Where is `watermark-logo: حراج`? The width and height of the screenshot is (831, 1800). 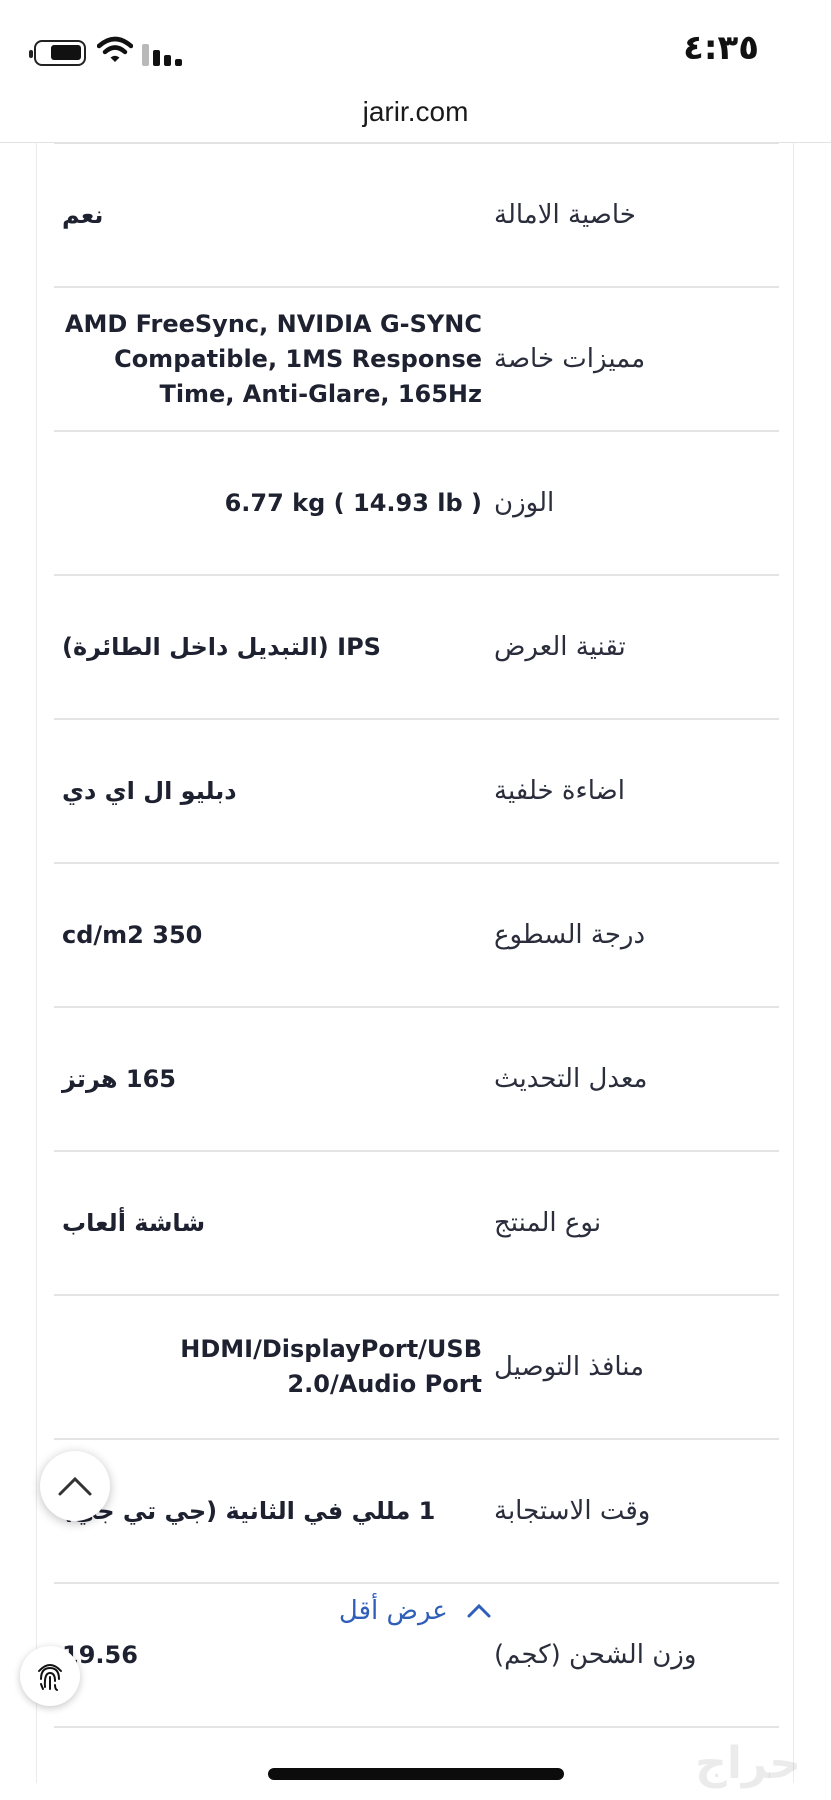
watermark-logo: حراج is located at coordinates (748, 1763).